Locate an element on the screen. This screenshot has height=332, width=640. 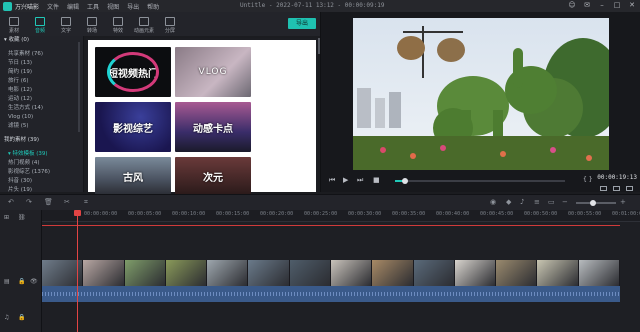
template-title: 影视综艺 is located at coordinates (133, 129).